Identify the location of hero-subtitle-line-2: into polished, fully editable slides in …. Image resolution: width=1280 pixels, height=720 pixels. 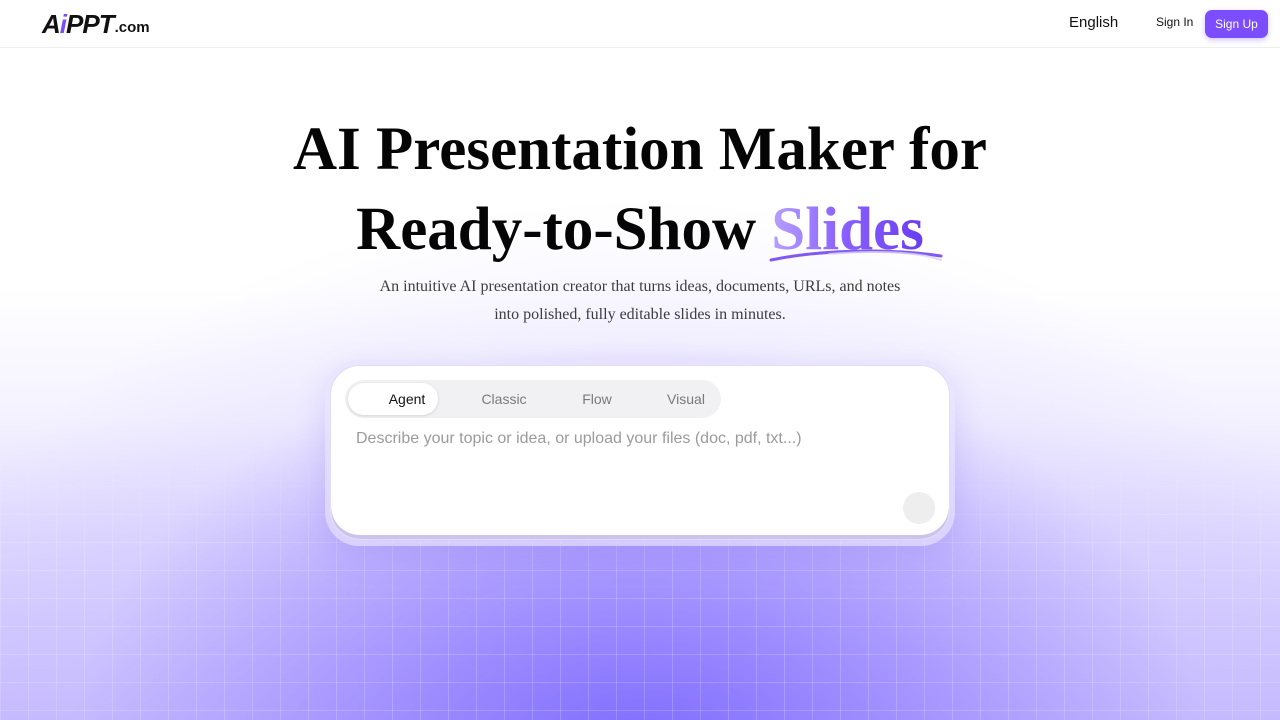
(640, 314).